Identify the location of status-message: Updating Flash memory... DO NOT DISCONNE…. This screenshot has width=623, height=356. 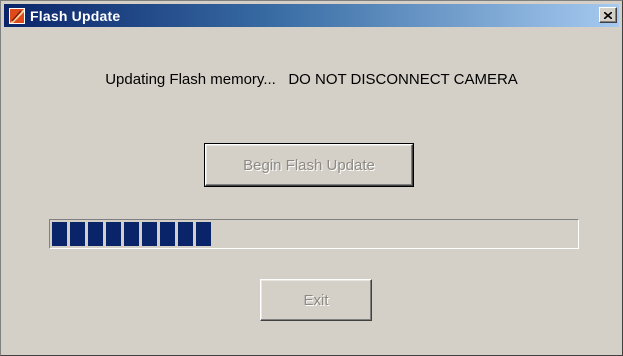
(311, 79).